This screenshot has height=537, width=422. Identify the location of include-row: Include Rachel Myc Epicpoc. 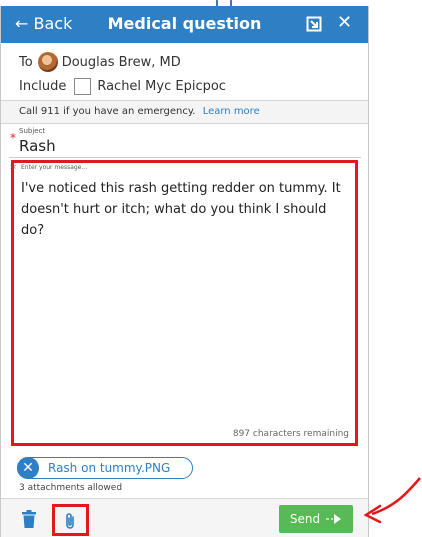
(122, 86).